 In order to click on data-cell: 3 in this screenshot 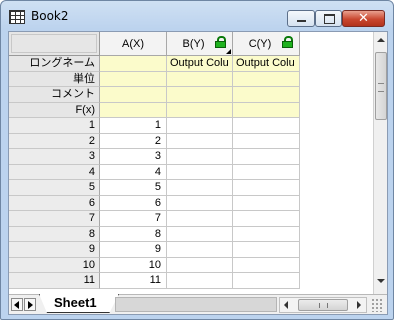, I will do `click(133, 157)`.